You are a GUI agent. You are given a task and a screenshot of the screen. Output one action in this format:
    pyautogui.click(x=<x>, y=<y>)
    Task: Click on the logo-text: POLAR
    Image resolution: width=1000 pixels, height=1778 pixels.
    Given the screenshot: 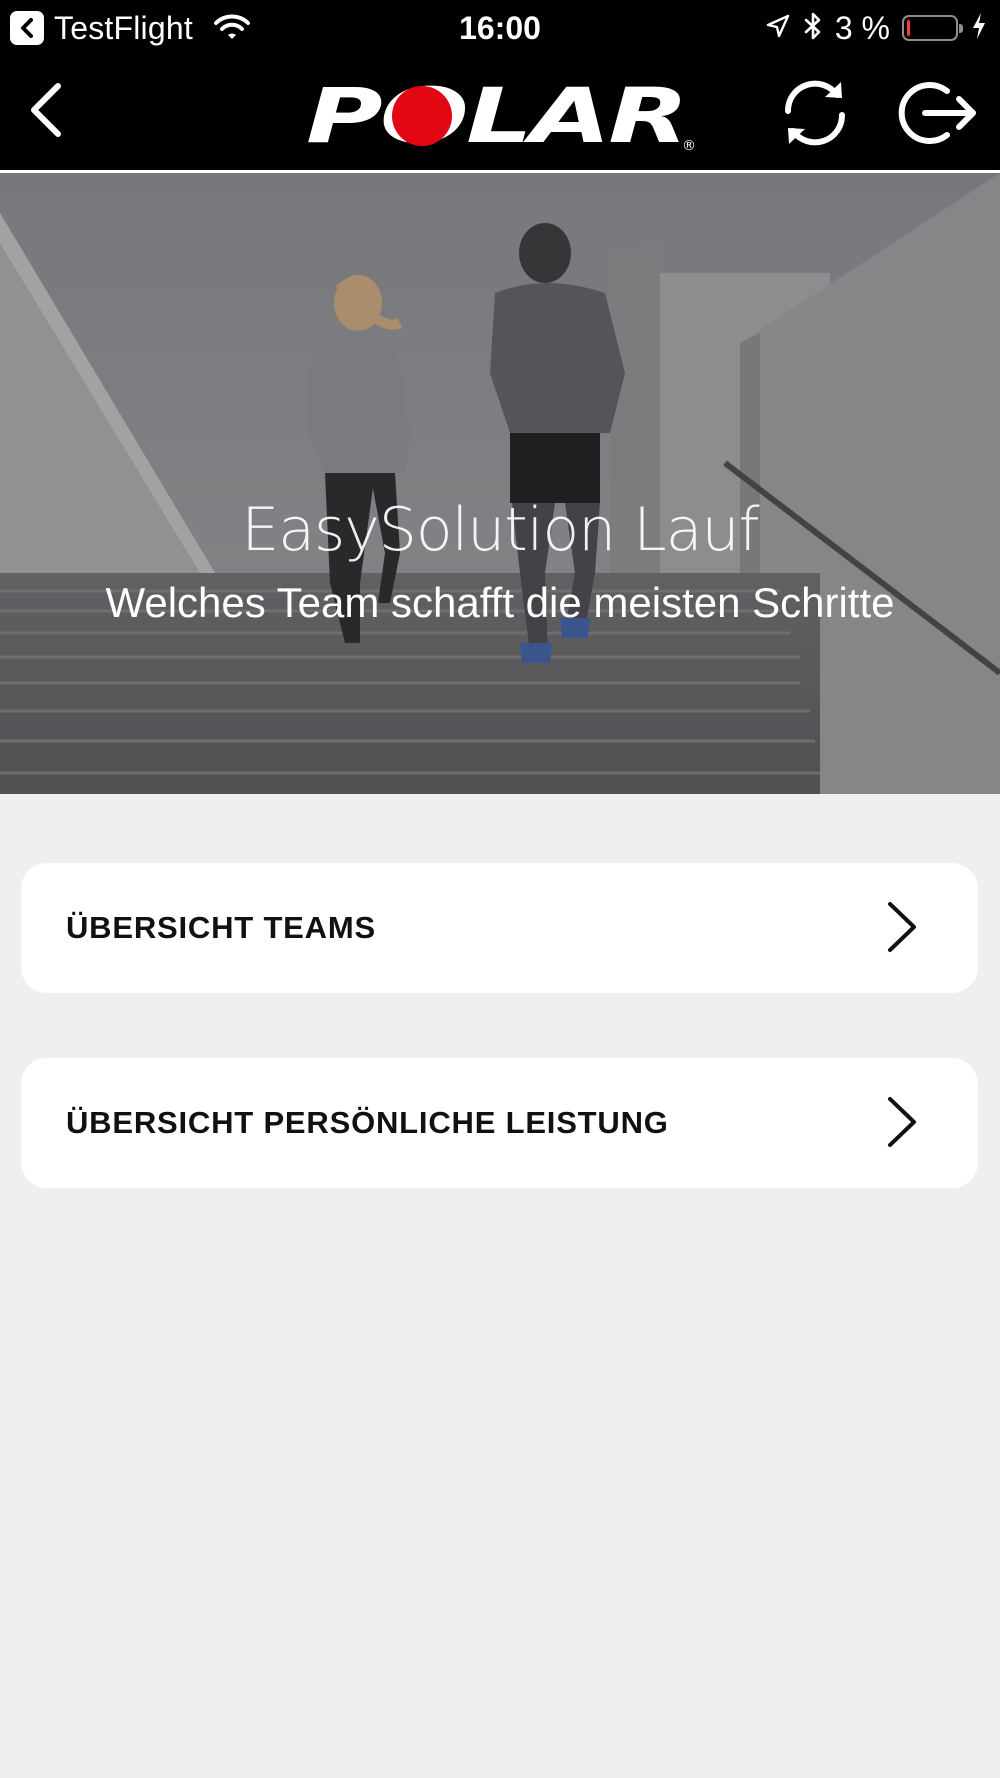 What is the action you would take?
    pyautogui.click(x=496, y=116)
    